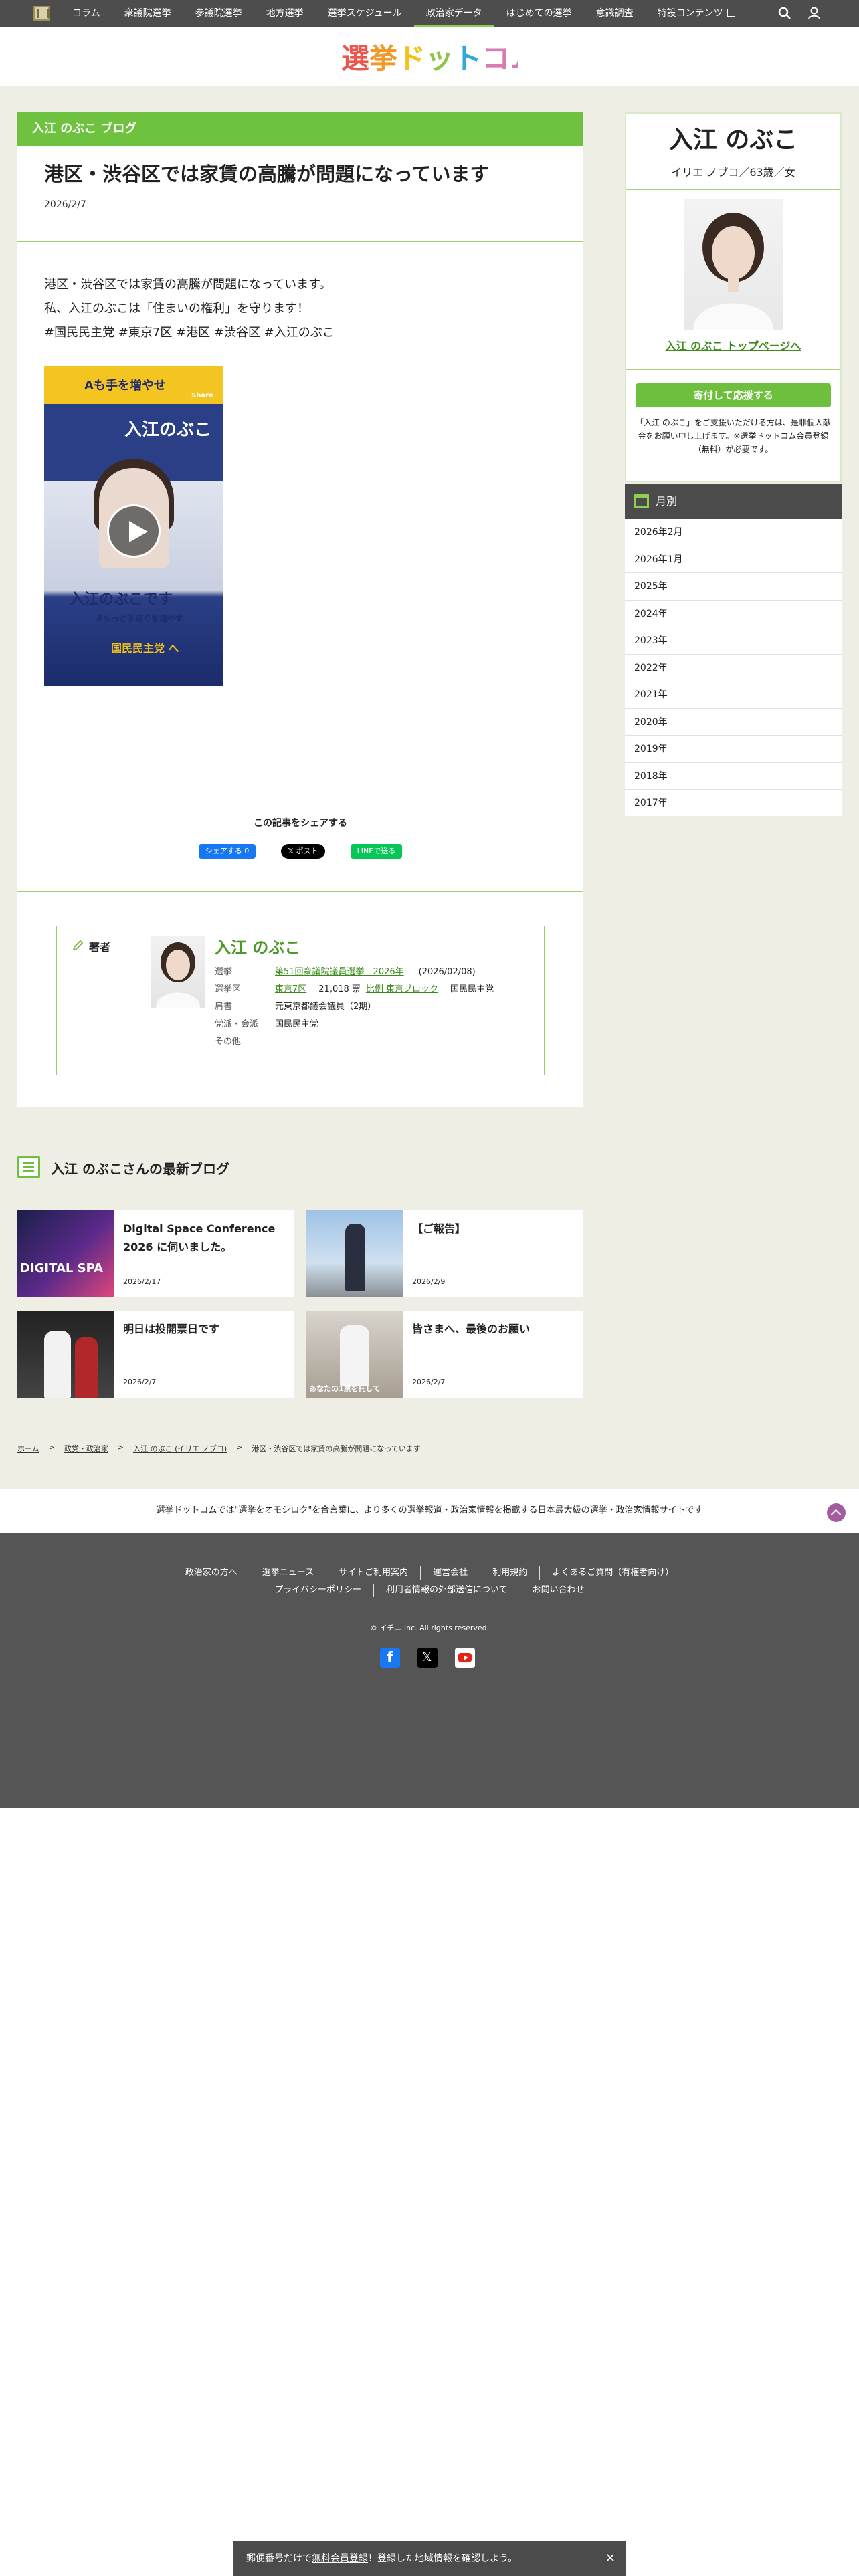  Describe the element at coordinates (733, 559) in the screenshot. I see `month-item: 2026年1月` at that location.